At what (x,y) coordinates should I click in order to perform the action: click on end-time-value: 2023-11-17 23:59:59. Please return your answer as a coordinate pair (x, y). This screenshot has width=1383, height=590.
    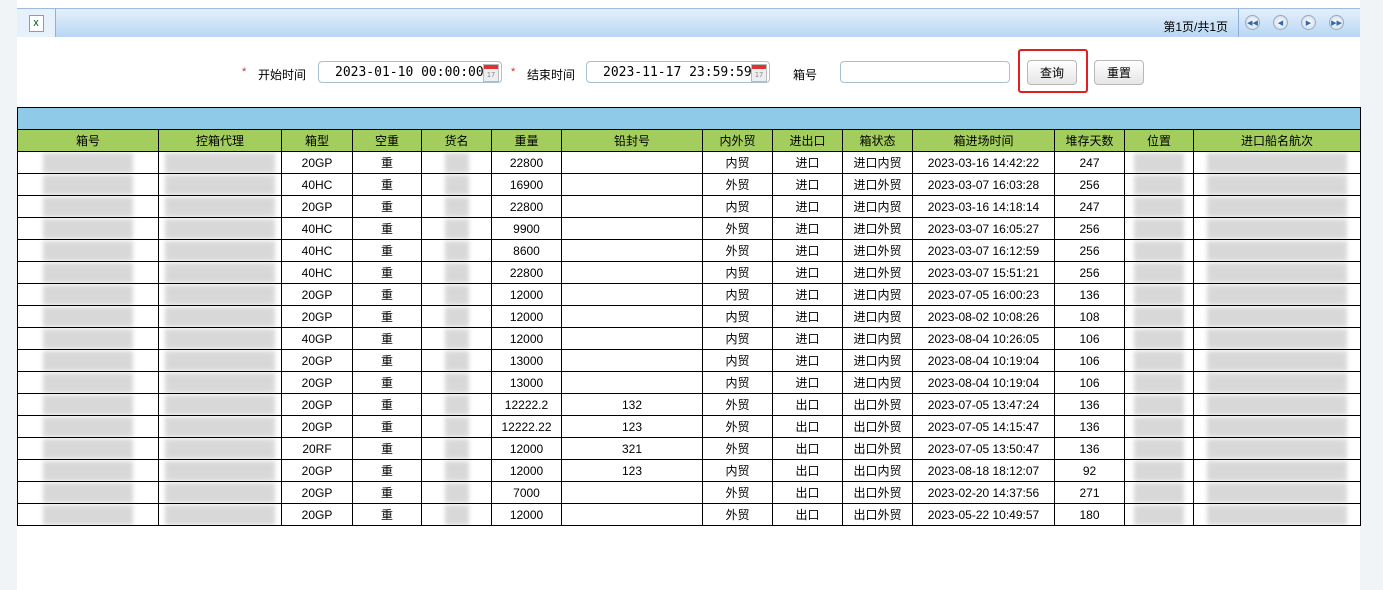
    Looking at the image, I should click on (677, 72).